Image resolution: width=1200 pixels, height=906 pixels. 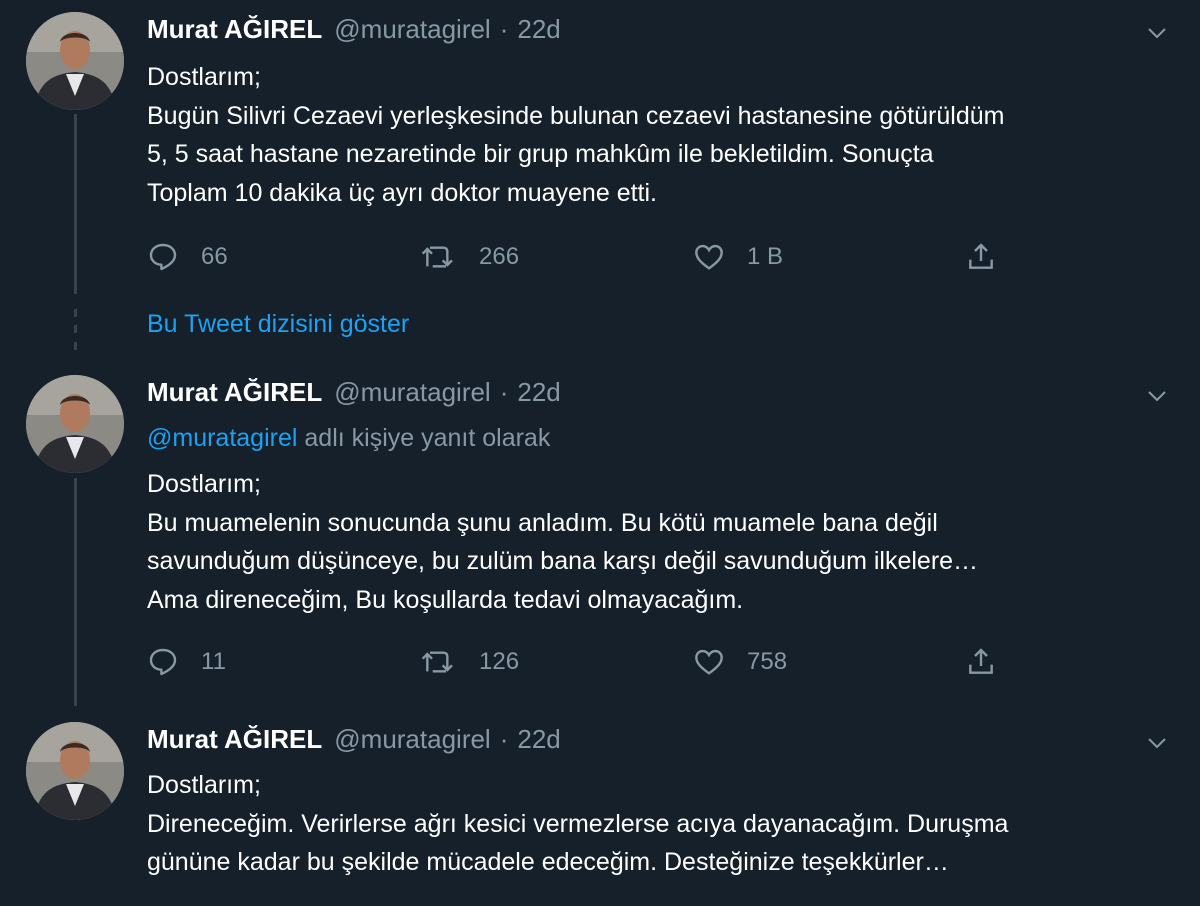 What do you see at coordinates (738, 257) in the screenshot?
I see `like-button: 1 B` at bounding box center [738, 257].